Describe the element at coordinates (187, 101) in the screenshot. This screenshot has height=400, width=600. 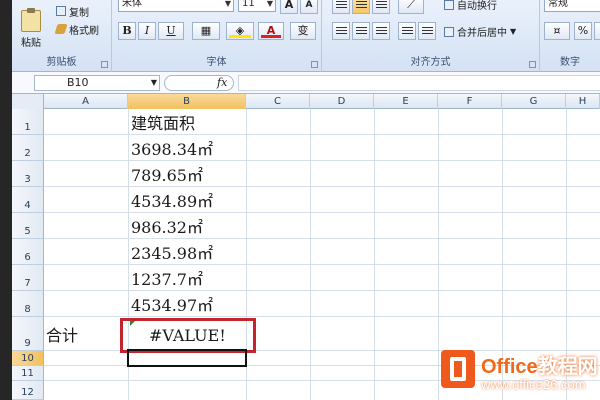
I see `column-header-b: B` at that location.